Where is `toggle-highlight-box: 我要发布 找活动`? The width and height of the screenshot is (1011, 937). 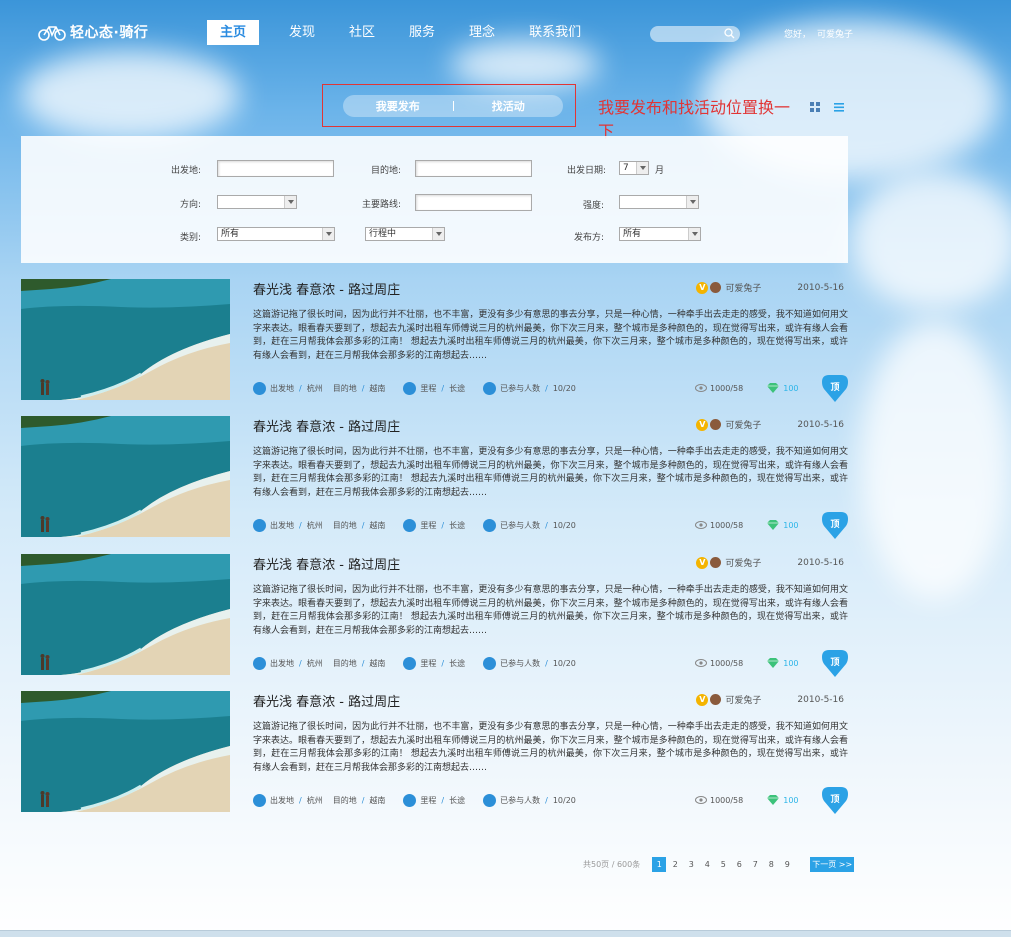
toggle-highlight-box: 我要发布 找活动 is located at coordinates (449, 105).